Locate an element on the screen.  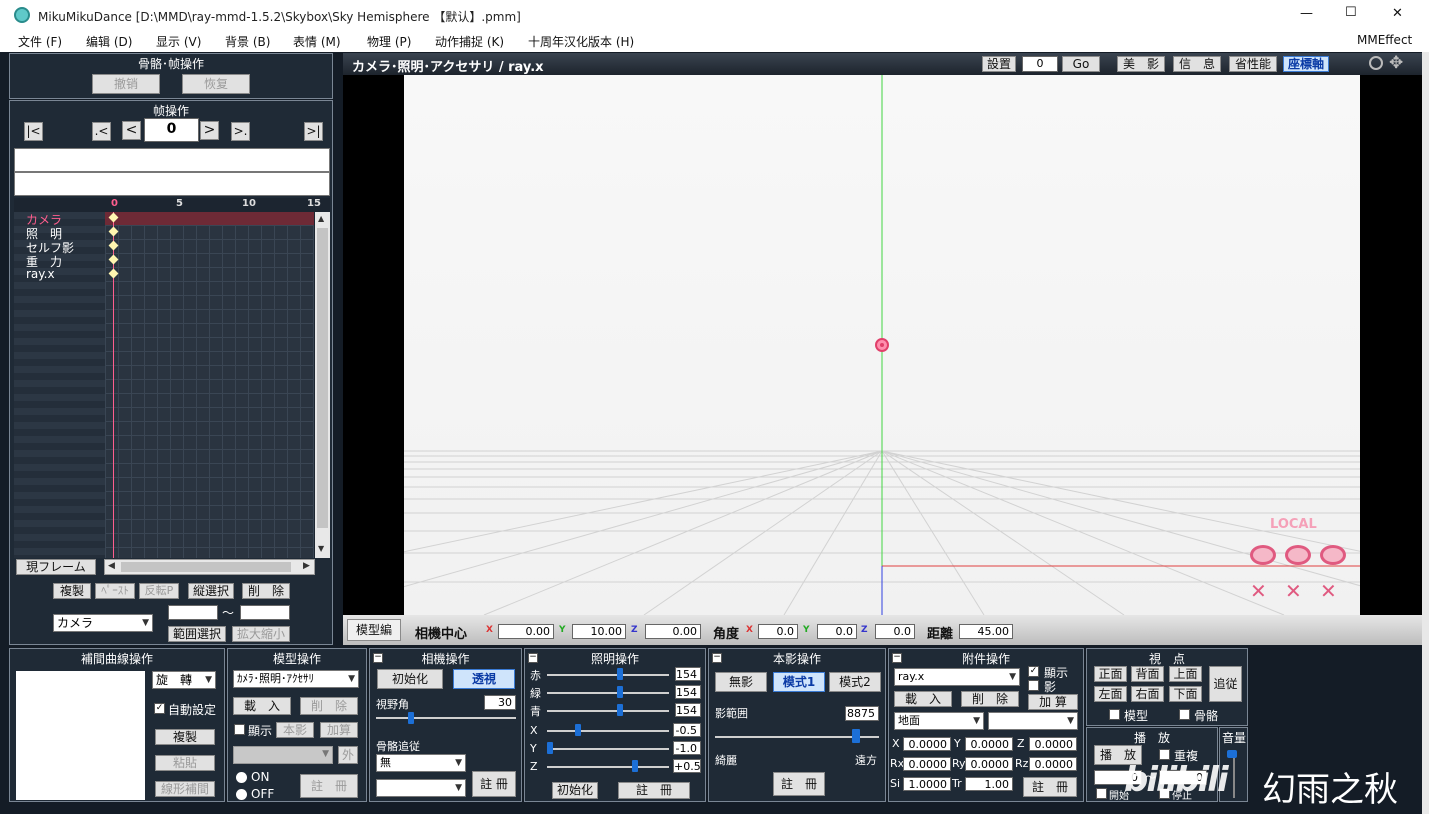
front-view-button: 正面 is located at coordinates (1110, 674).